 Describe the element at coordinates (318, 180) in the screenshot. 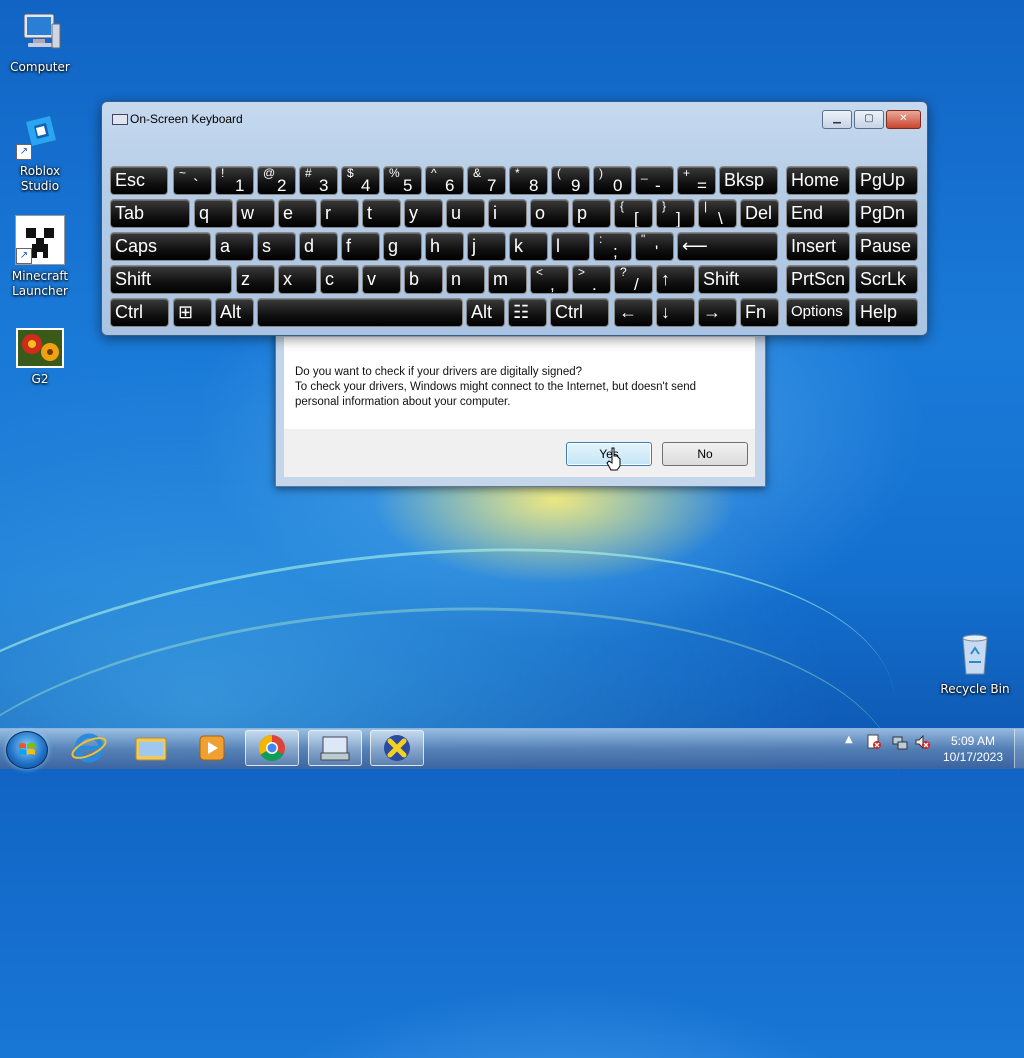

I see `key-3: #3` at that location.